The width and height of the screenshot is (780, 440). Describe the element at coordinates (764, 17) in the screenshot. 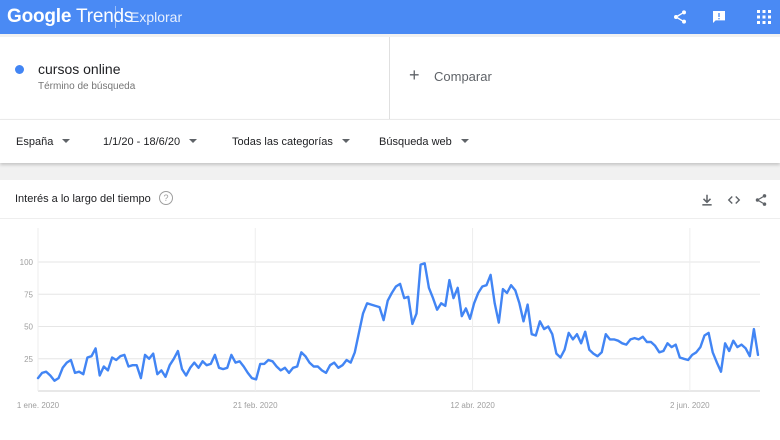

I see `apps-grid-icon` at that location.